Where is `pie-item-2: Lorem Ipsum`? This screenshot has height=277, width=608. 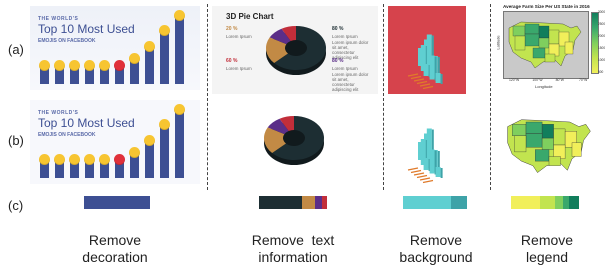 pie-item-2: Lorem Ipsum is located at coordinates (345, 36).